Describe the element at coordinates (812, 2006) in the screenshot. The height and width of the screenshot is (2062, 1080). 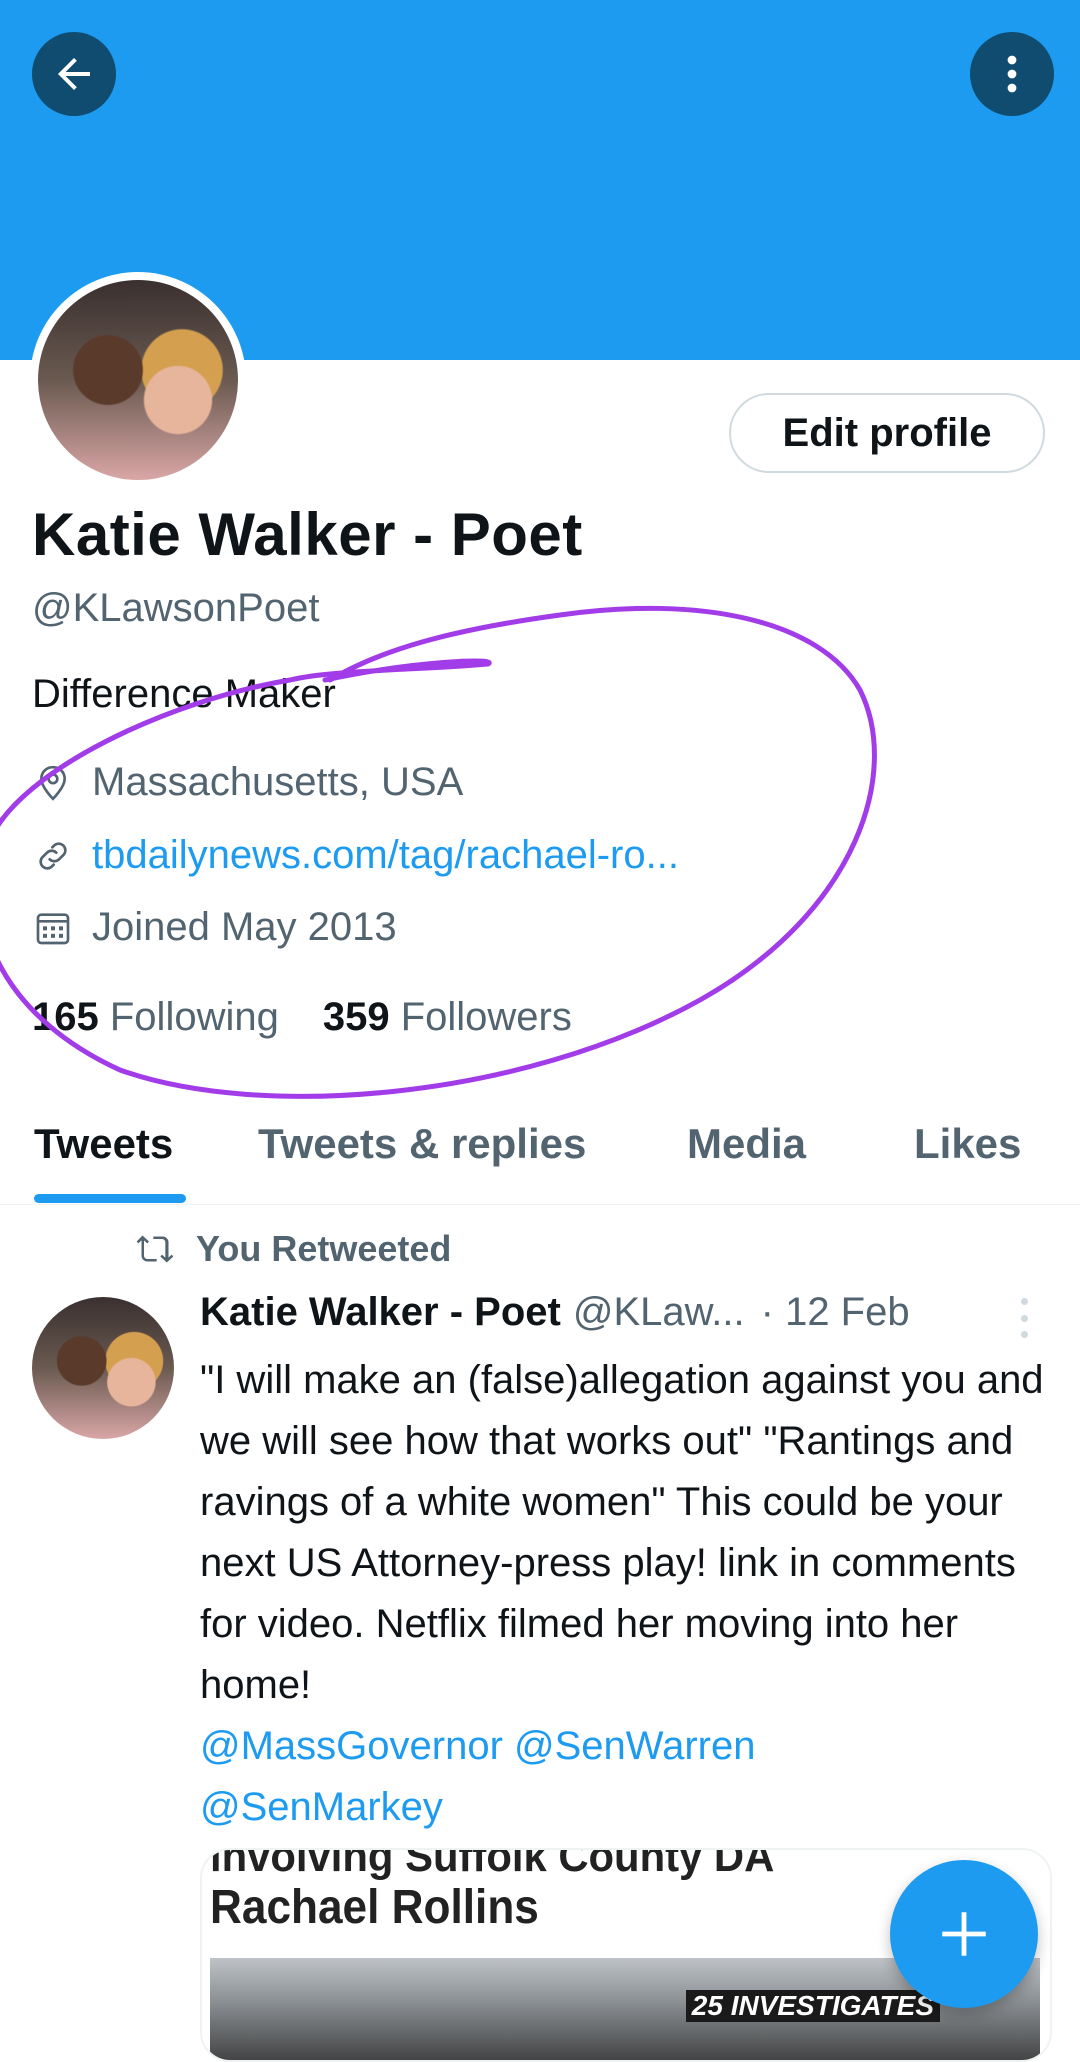
I see `media-badge: 25 INVESTIGATES` at that location.